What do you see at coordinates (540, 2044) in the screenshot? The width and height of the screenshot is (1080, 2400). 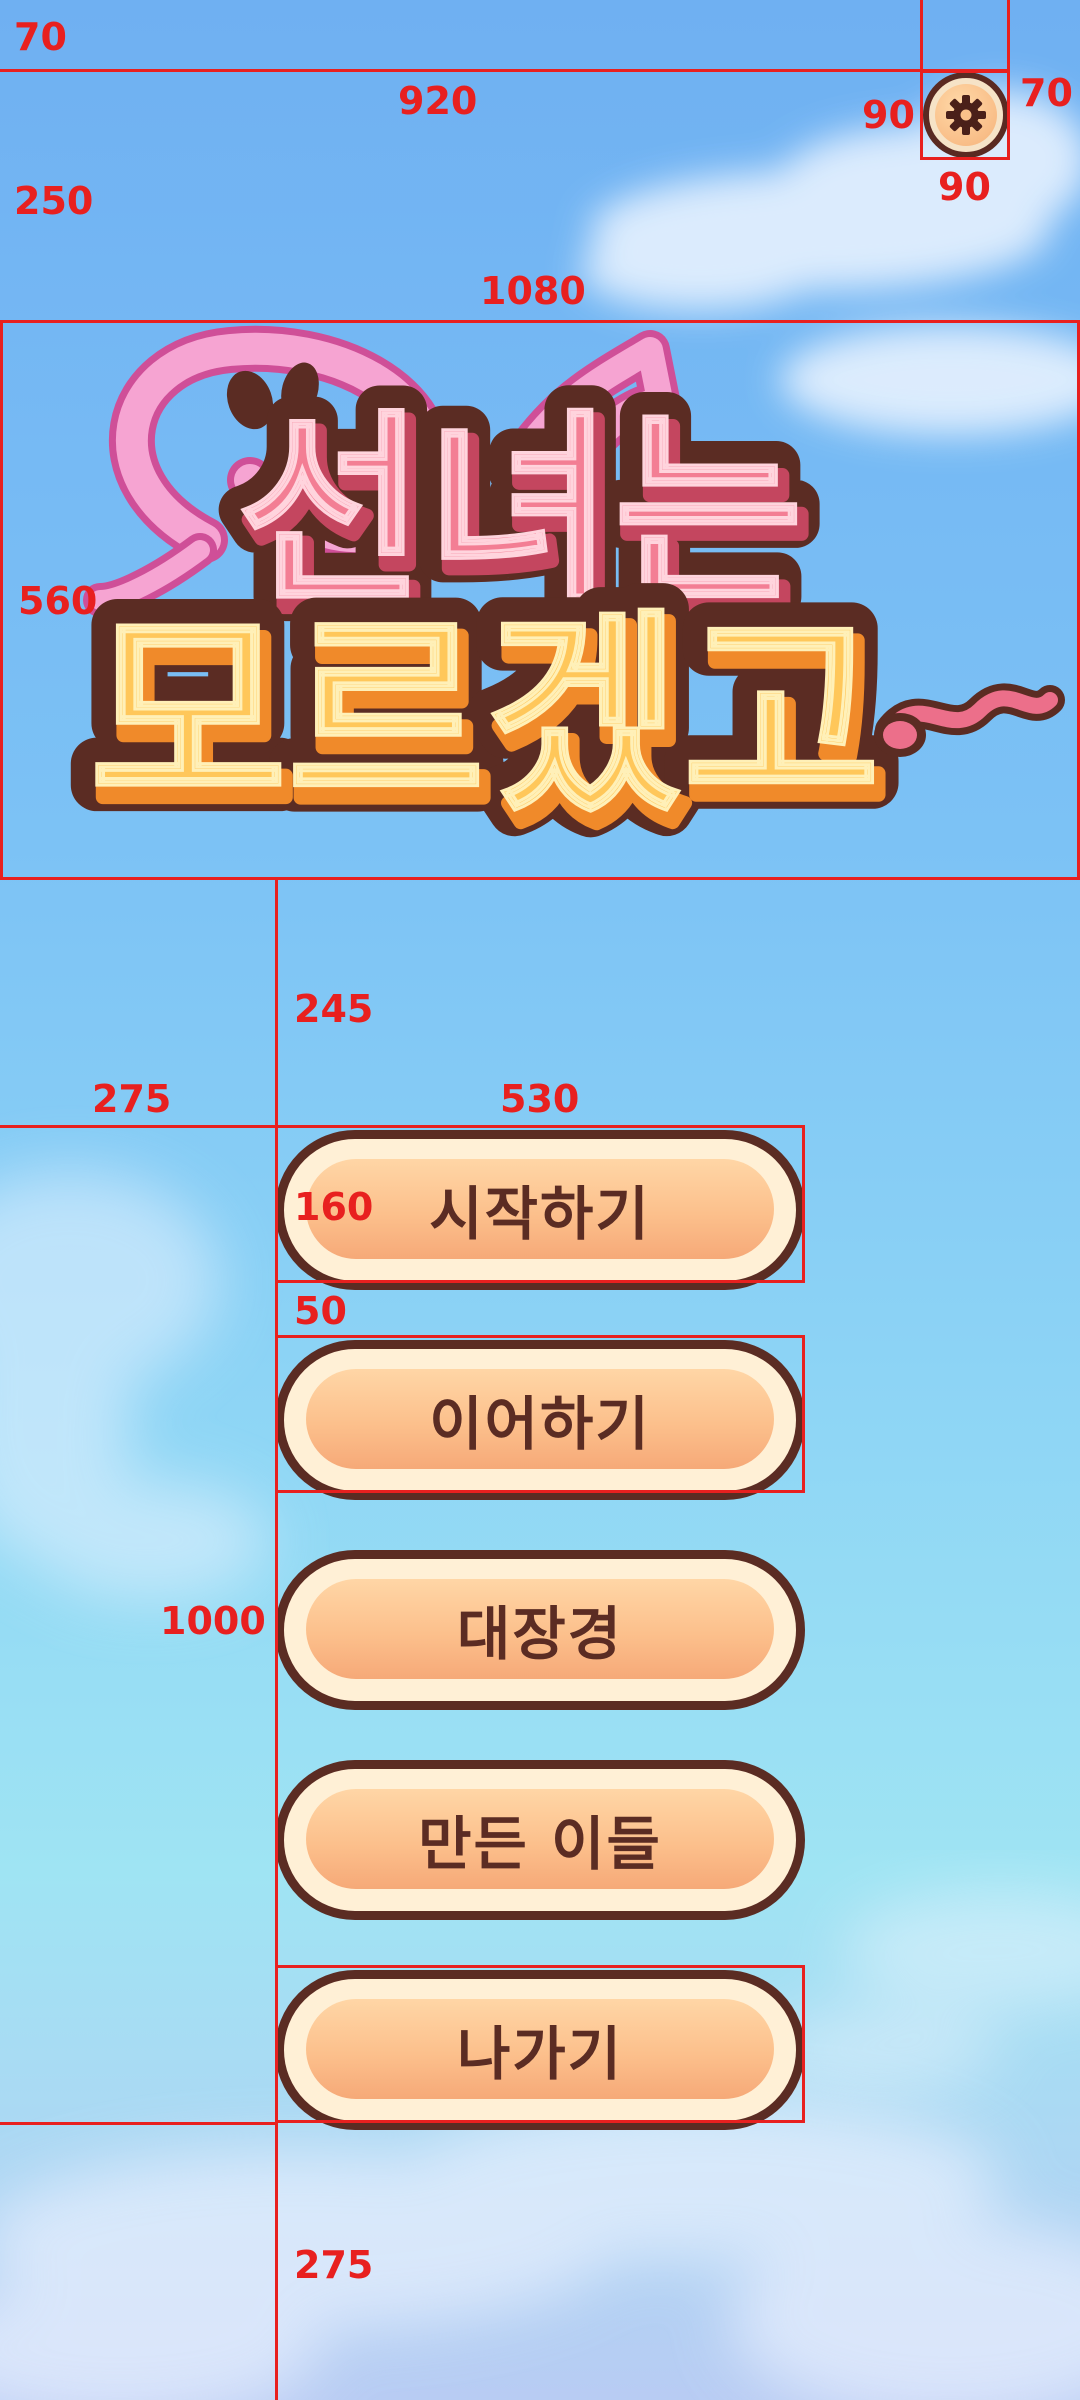 I see `guide-exit-box` at bounding box center [540, 2044].